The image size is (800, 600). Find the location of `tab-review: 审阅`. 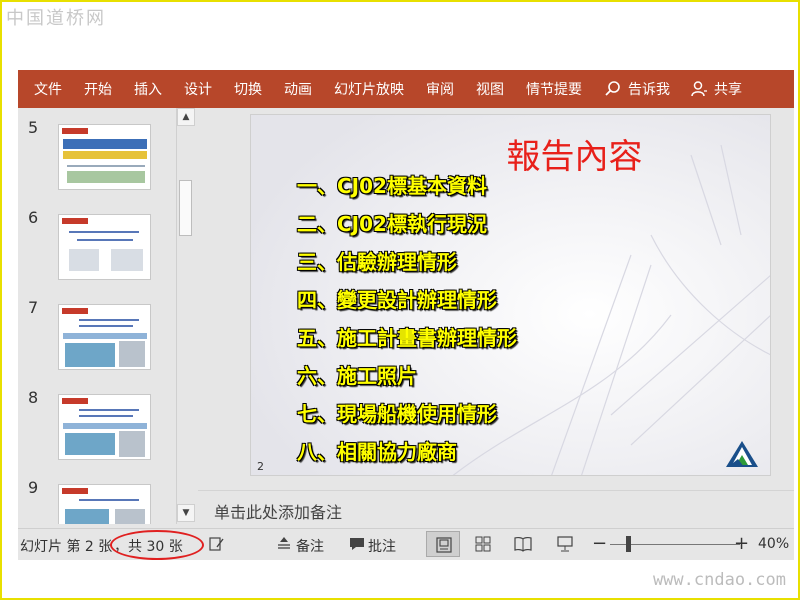

tab-review: 审阅 is located at coordinates (440, 89).